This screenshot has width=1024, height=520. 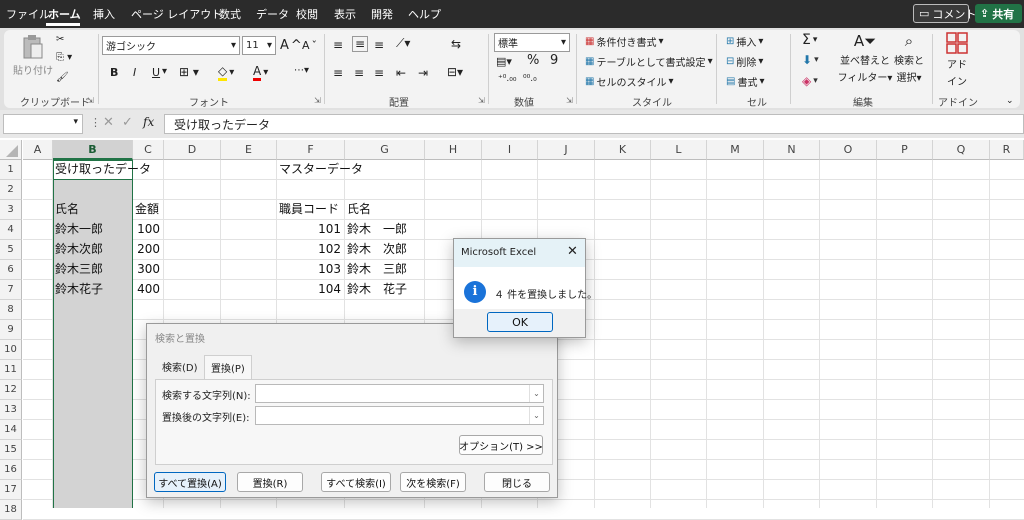 What do you see at coordinates (309, 229) in the screenshot?
I see `cell-f4: 101` at bounding box center [309, 229].